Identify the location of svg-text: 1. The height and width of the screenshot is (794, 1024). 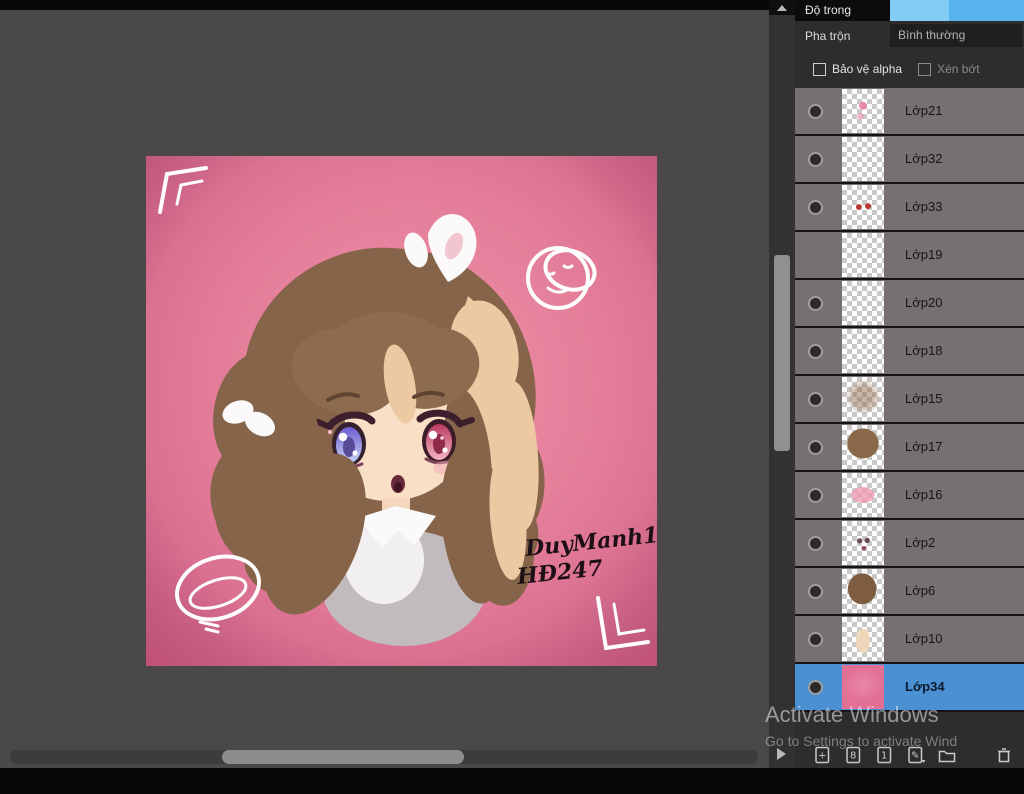
(884, 756).